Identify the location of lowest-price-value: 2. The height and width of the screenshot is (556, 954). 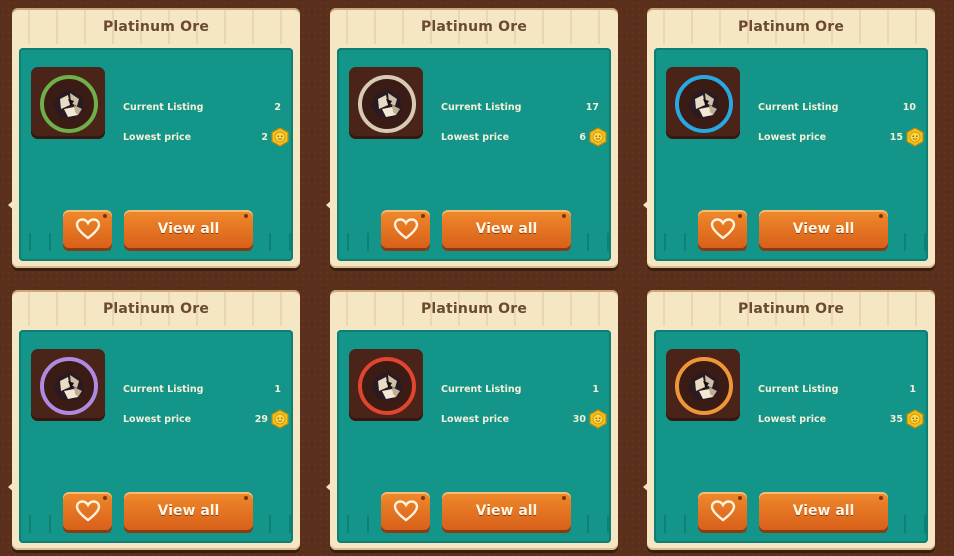
(264, 137).